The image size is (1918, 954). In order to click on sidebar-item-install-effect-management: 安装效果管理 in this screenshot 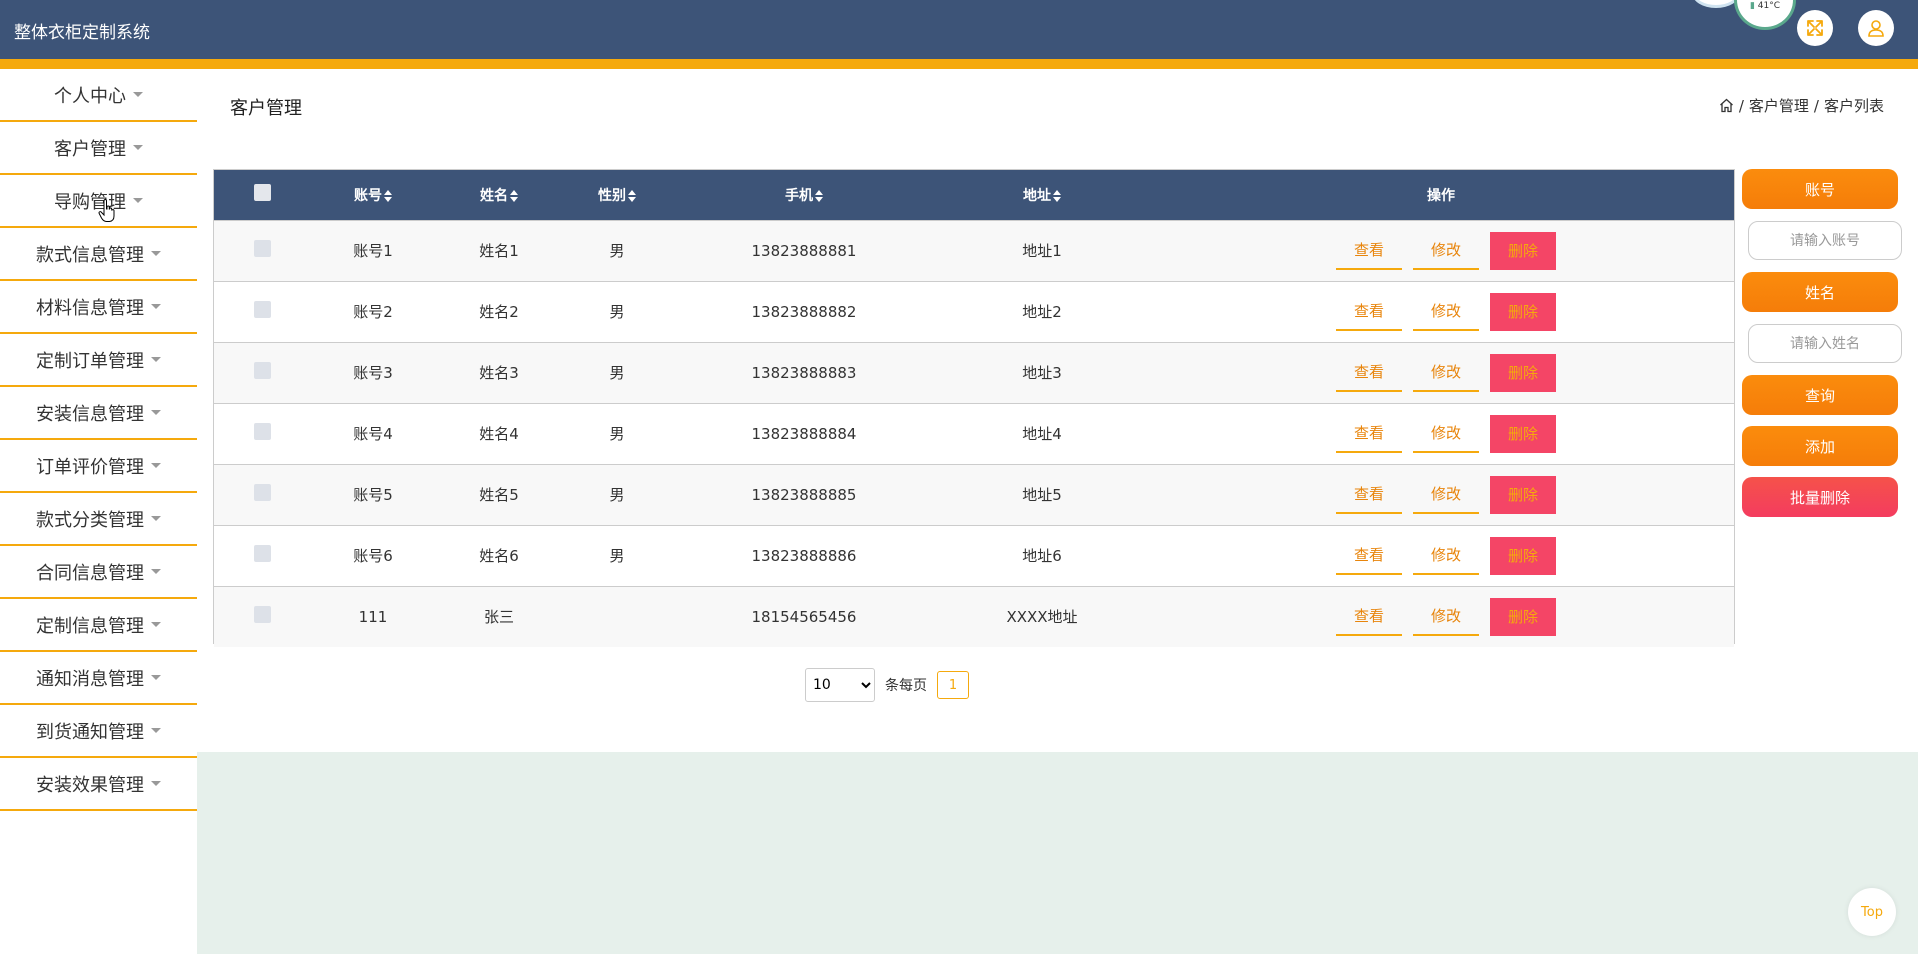, I will do `click(98, 784)`.